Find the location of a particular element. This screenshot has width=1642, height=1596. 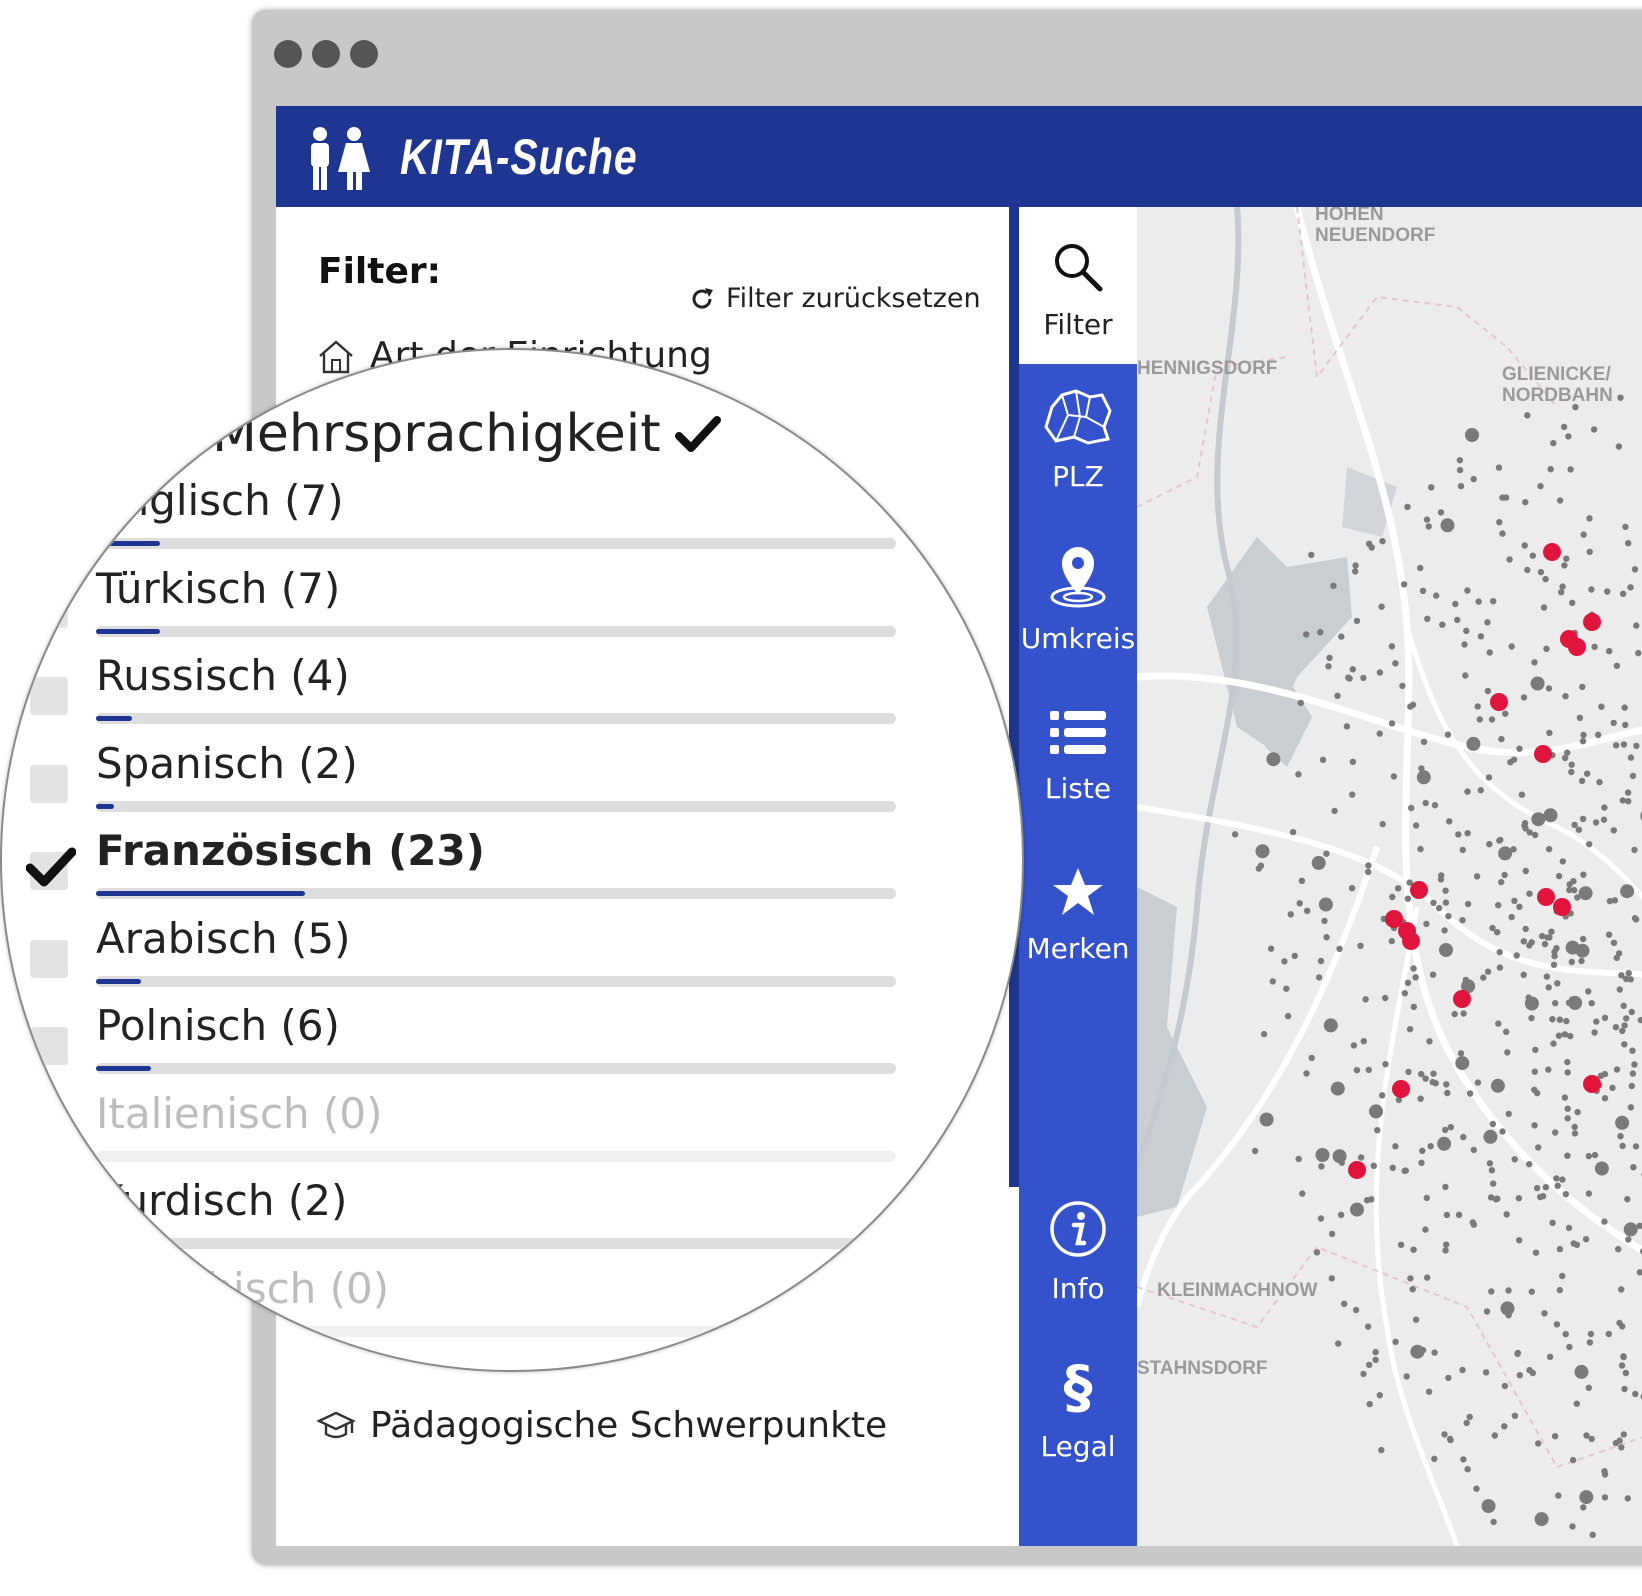

nav-legal: § Legal is located at coordinates (1078, 1408).